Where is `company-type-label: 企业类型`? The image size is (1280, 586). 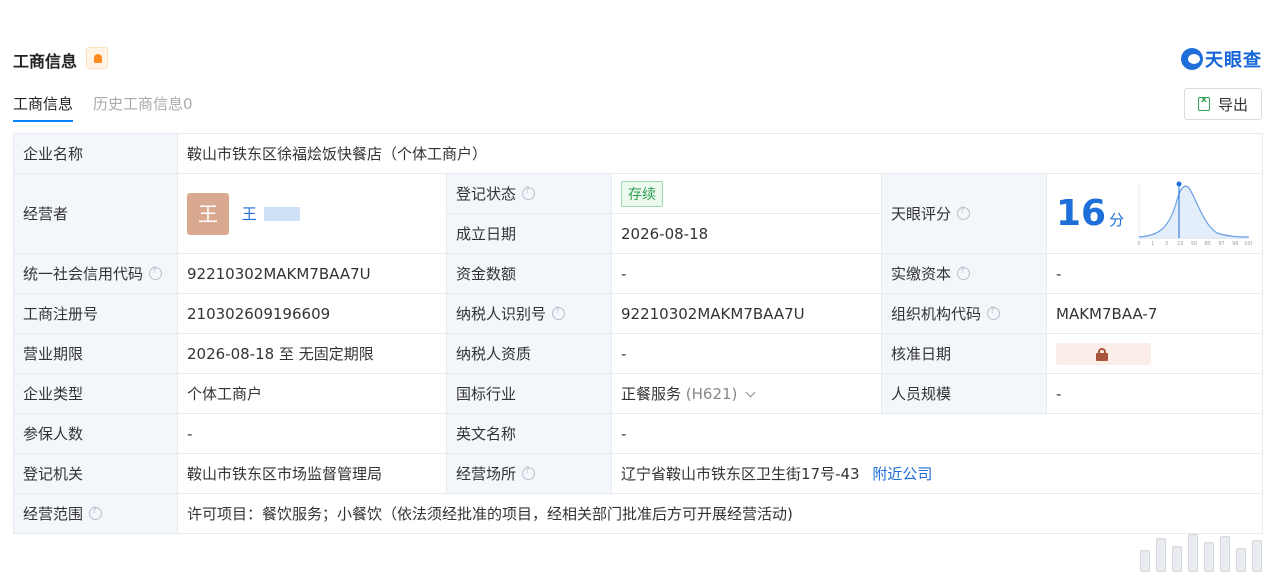 company-type-label: 企业类型 is located at coordinates (95, 393).